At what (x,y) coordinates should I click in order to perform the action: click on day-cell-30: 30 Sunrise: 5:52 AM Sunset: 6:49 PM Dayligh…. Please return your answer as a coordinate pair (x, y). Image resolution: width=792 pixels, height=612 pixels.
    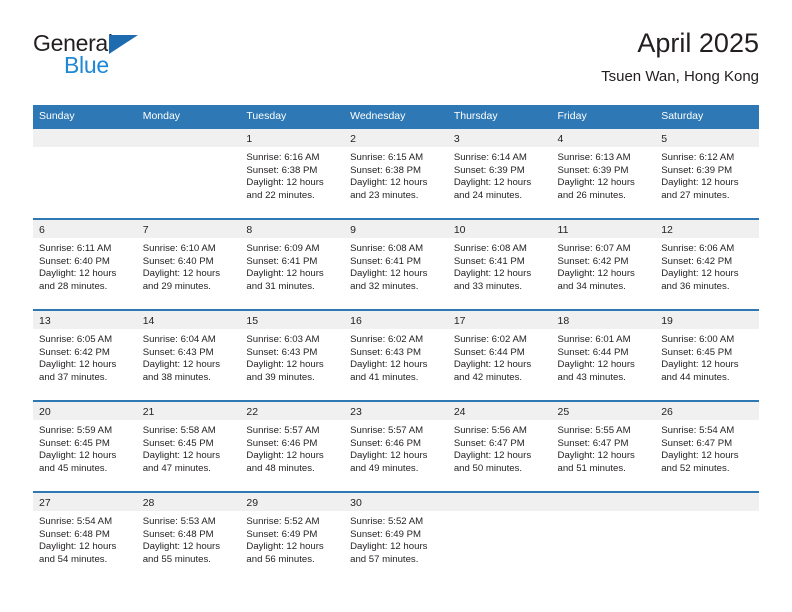
    Looking at the image, I should click on (396, 537).